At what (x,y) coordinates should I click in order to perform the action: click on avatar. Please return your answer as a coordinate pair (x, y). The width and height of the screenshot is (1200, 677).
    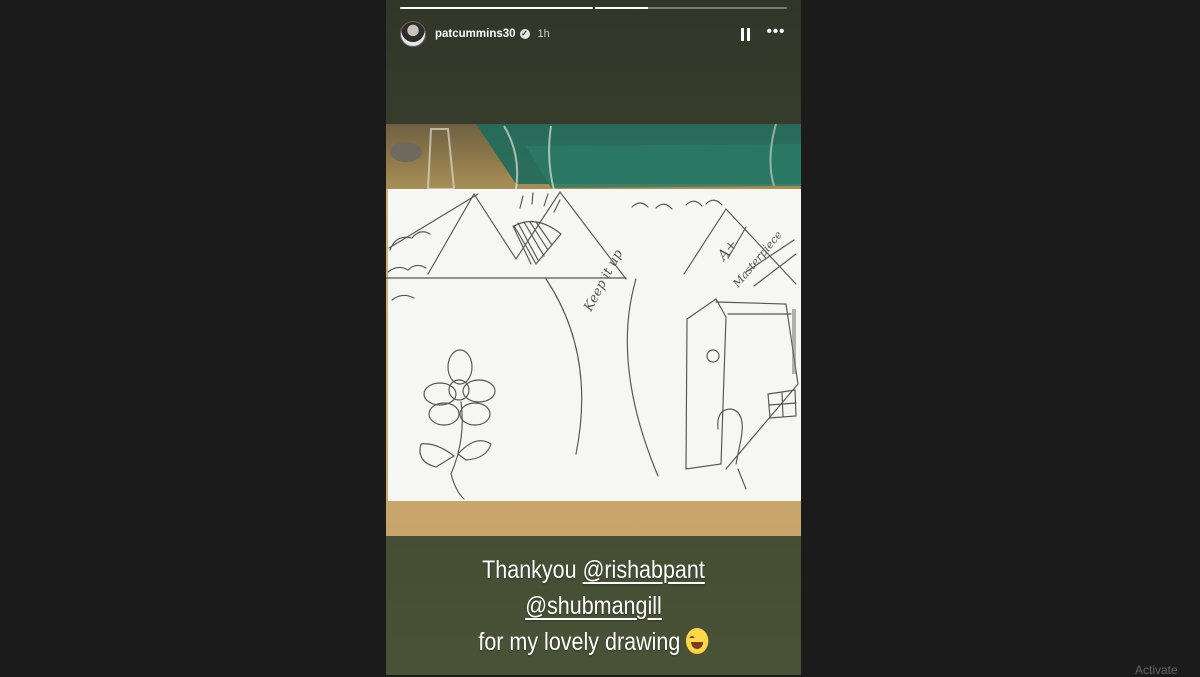
    Looking at the image, I should click on (413, 34).